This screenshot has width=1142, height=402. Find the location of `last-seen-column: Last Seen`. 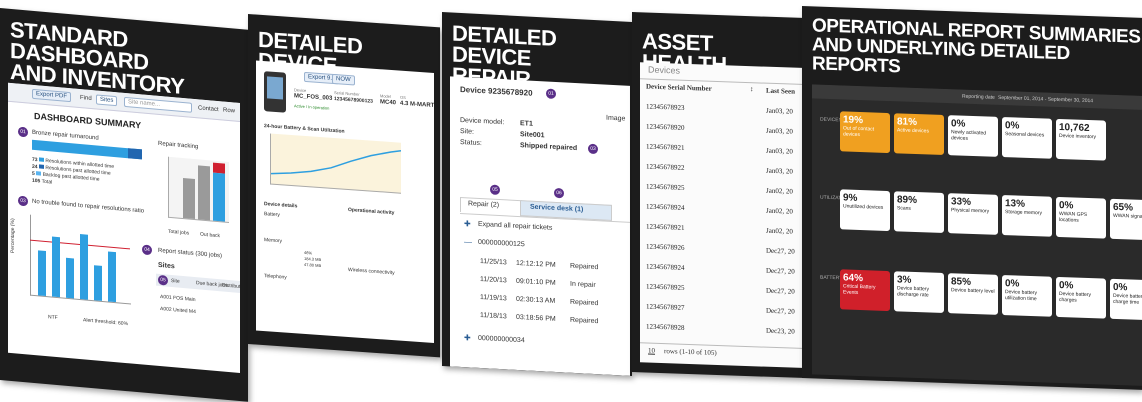

last-seen-column: Last Seen is located at coordinates (780, 91).